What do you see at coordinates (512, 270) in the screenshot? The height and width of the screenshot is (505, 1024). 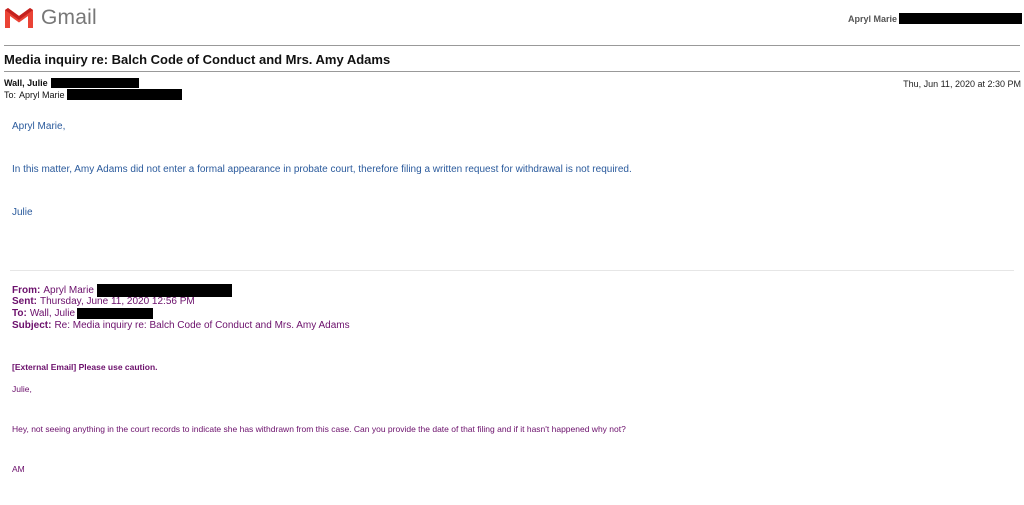 I see `quote-divider` at bounding box center [512, 270].